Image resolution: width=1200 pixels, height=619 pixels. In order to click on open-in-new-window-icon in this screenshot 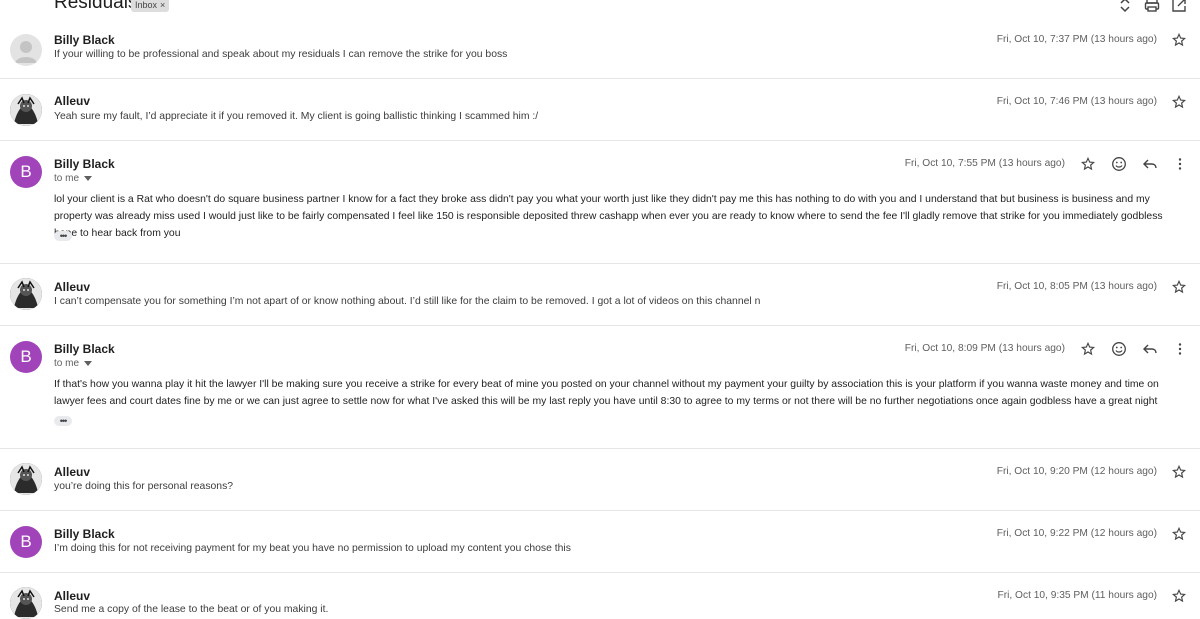, I will do `click(1179, 6)`.